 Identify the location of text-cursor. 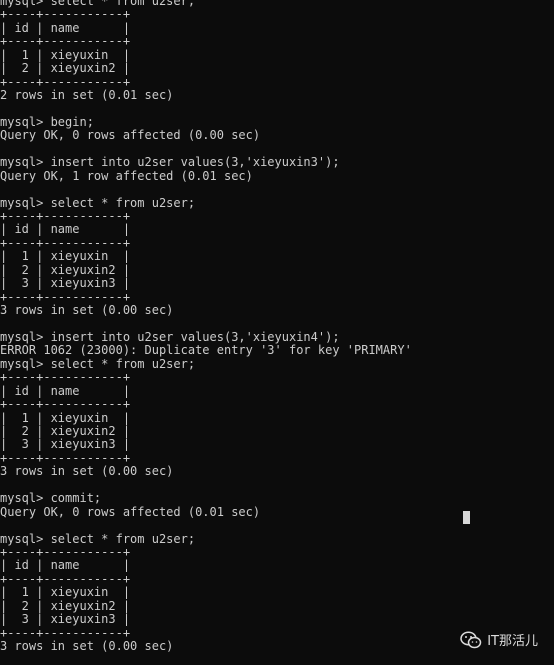
(466, 517).